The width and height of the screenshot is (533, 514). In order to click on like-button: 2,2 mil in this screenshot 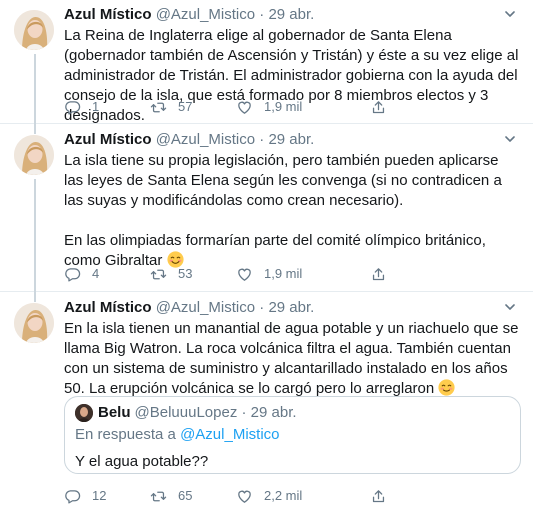, I will do `click(269, 496)`.